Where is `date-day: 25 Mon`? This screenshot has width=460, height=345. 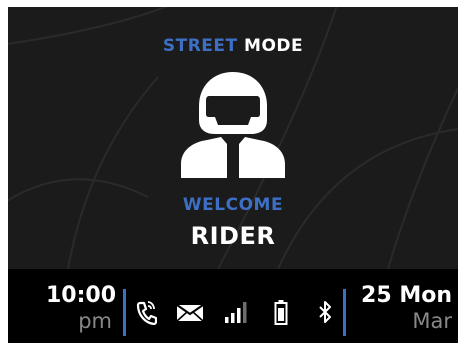 date-day: 25 Mon is located at coordinates (406, 295).